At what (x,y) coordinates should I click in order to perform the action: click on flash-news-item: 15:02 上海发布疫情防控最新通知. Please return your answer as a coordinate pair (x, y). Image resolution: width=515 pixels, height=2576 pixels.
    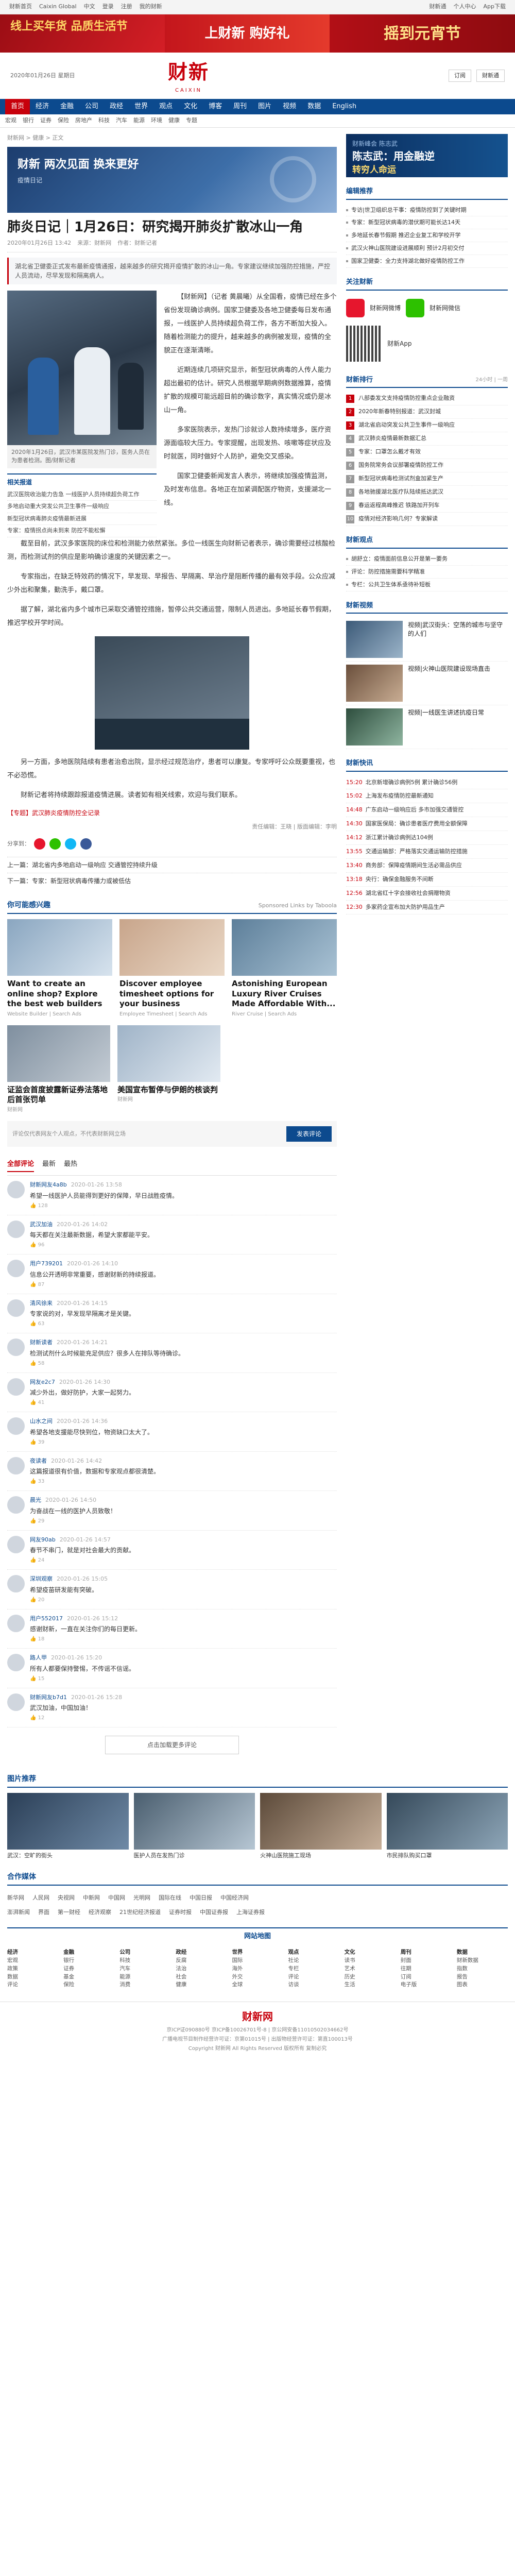
    Looking at the image, I should click on (427, 796).